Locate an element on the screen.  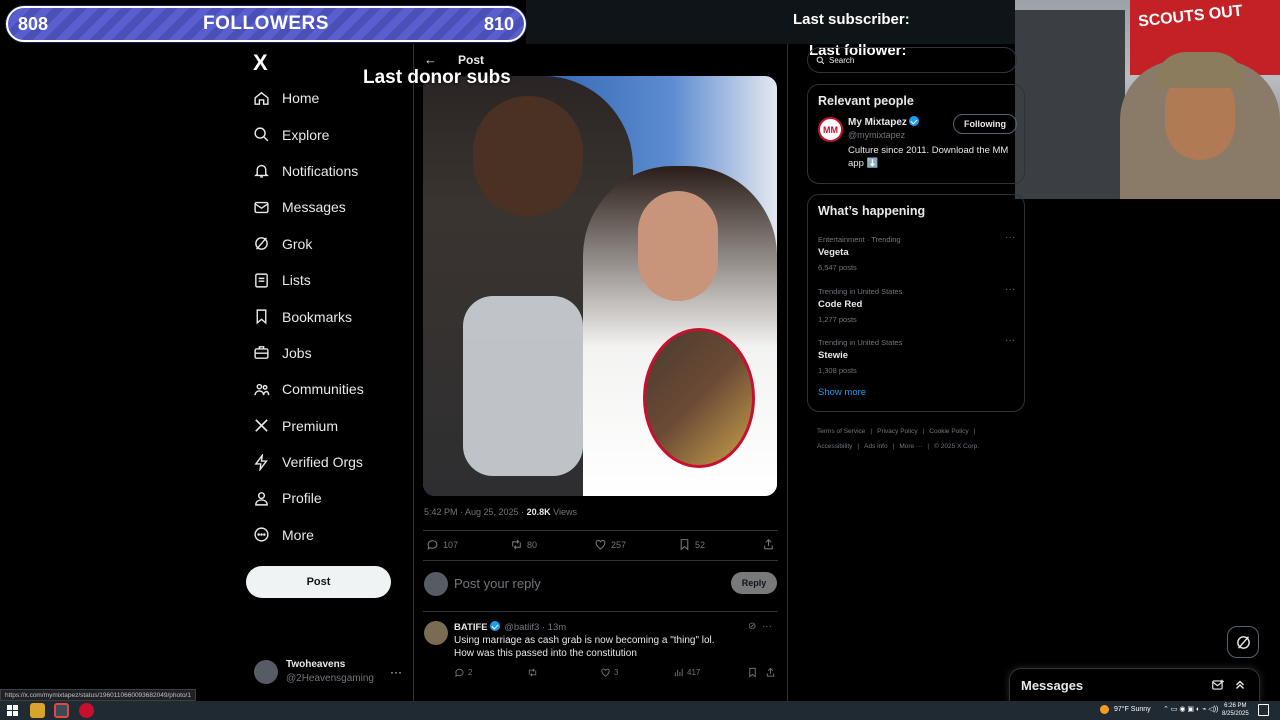
repost-action: 80 is located at coordinates (523, 544).